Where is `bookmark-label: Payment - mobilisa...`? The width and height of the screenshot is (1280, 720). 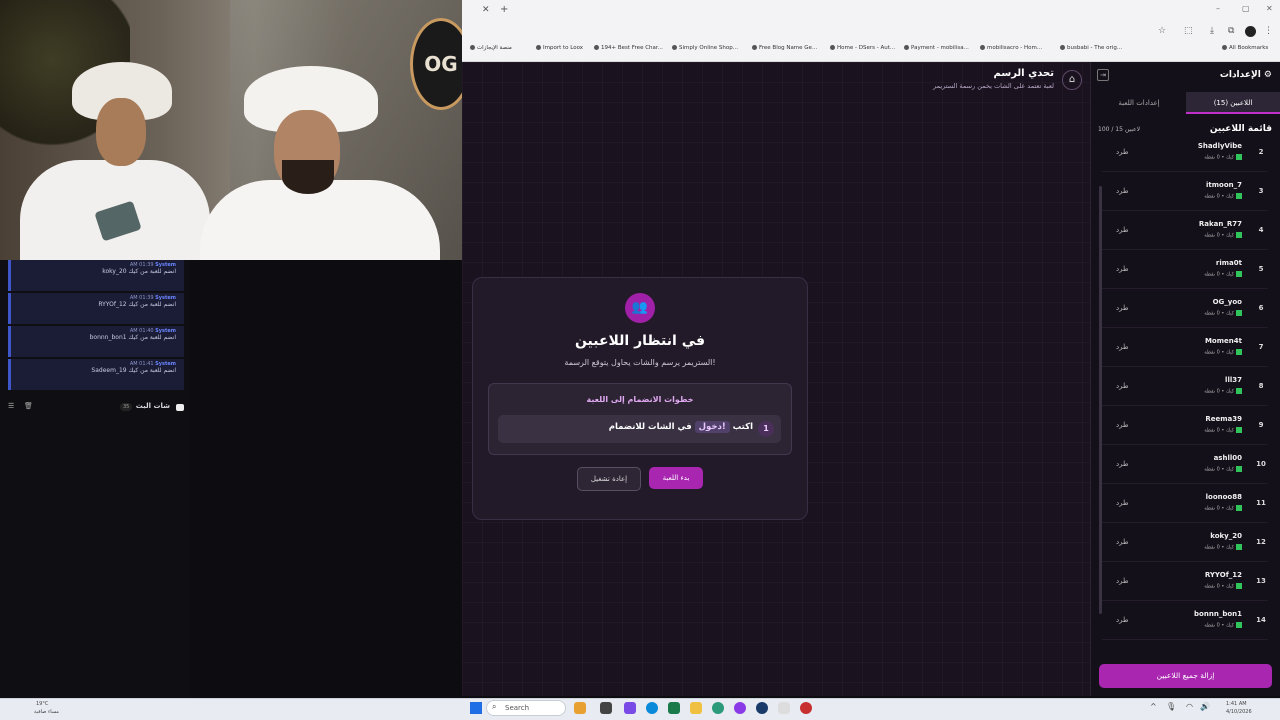
bookmark-label: Payment - mobilisa... is located at coordinates (940, 48).